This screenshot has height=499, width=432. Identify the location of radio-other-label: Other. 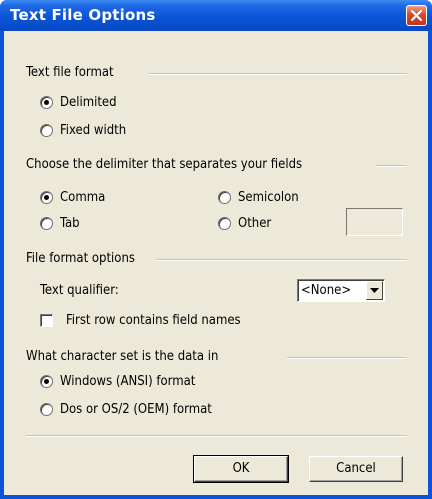
(254, 224).